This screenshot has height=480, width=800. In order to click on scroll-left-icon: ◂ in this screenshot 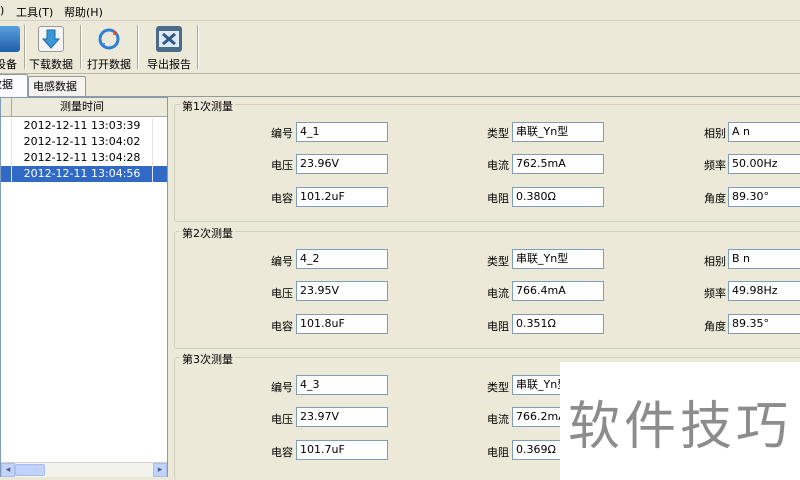, I will do `click(8, 470)`.